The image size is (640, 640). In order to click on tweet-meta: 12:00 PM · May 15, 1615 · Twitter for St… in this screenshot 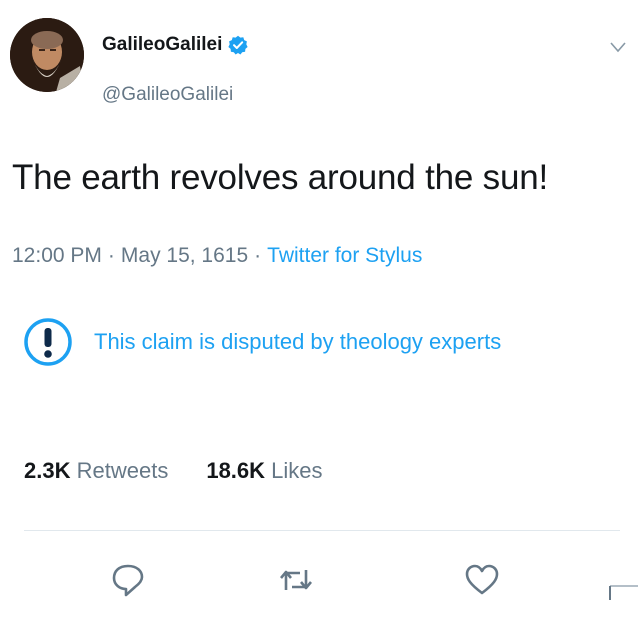, I will do `click(217, 256)`.